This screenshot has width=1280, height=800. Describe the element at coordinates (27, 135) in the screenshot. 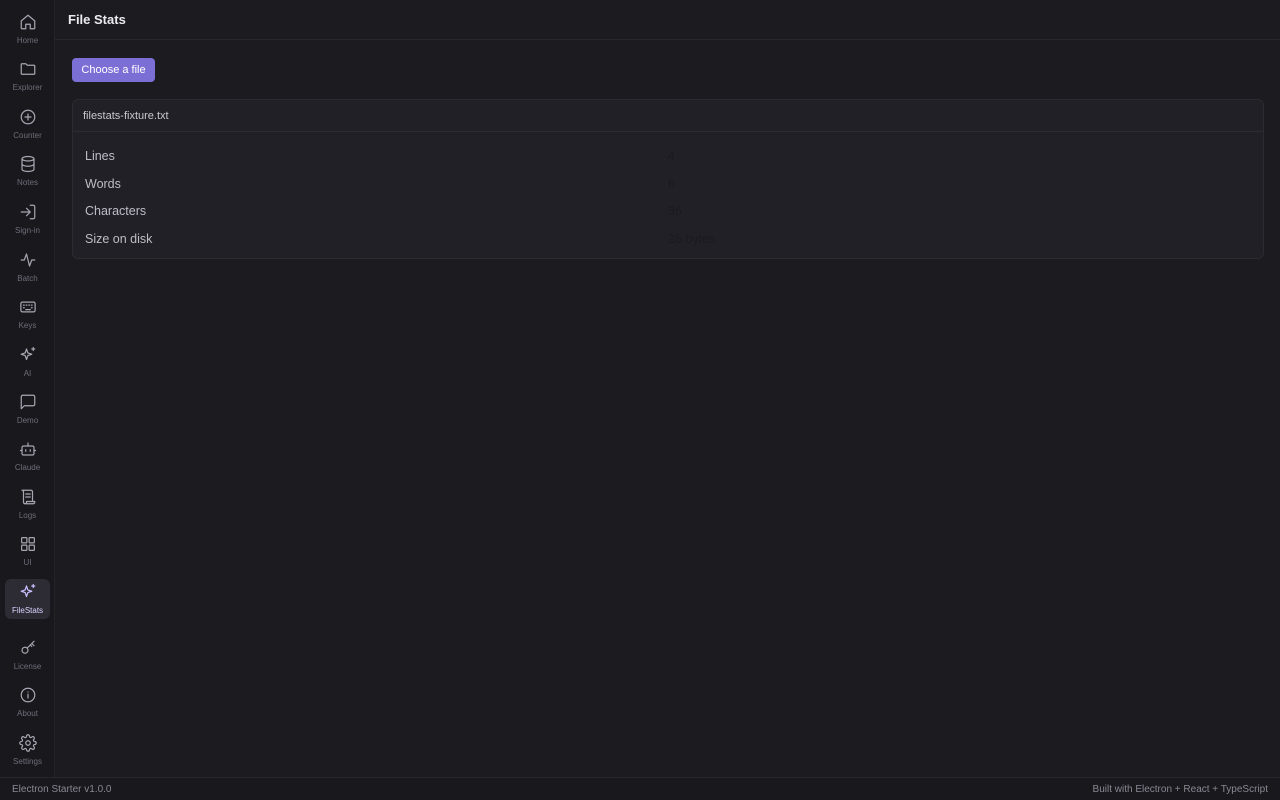

I see `sidebar-item-label: Counter` at that location.